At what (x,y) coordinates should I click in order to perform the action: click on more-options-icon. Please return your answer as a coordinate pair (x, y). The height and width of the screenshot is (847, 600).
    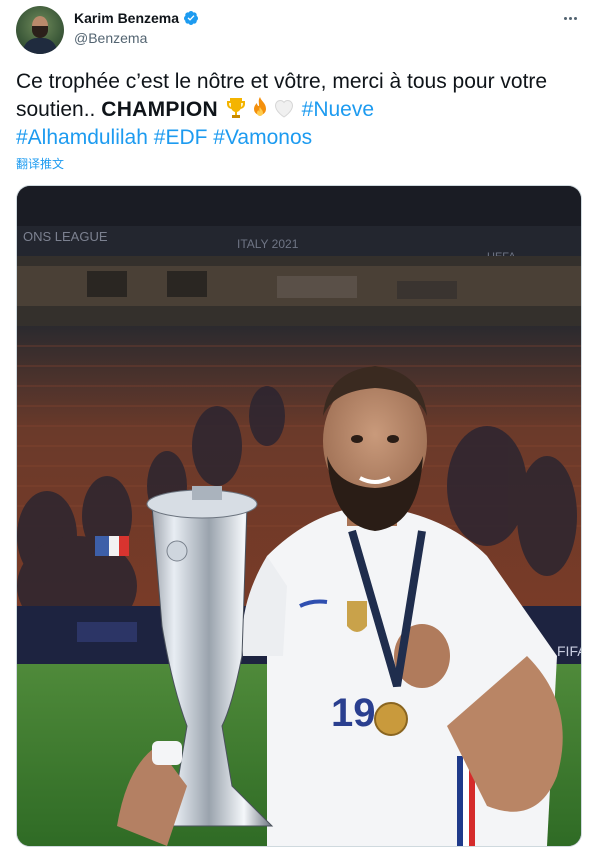
    Looking at the image, I should click on (570, 18).